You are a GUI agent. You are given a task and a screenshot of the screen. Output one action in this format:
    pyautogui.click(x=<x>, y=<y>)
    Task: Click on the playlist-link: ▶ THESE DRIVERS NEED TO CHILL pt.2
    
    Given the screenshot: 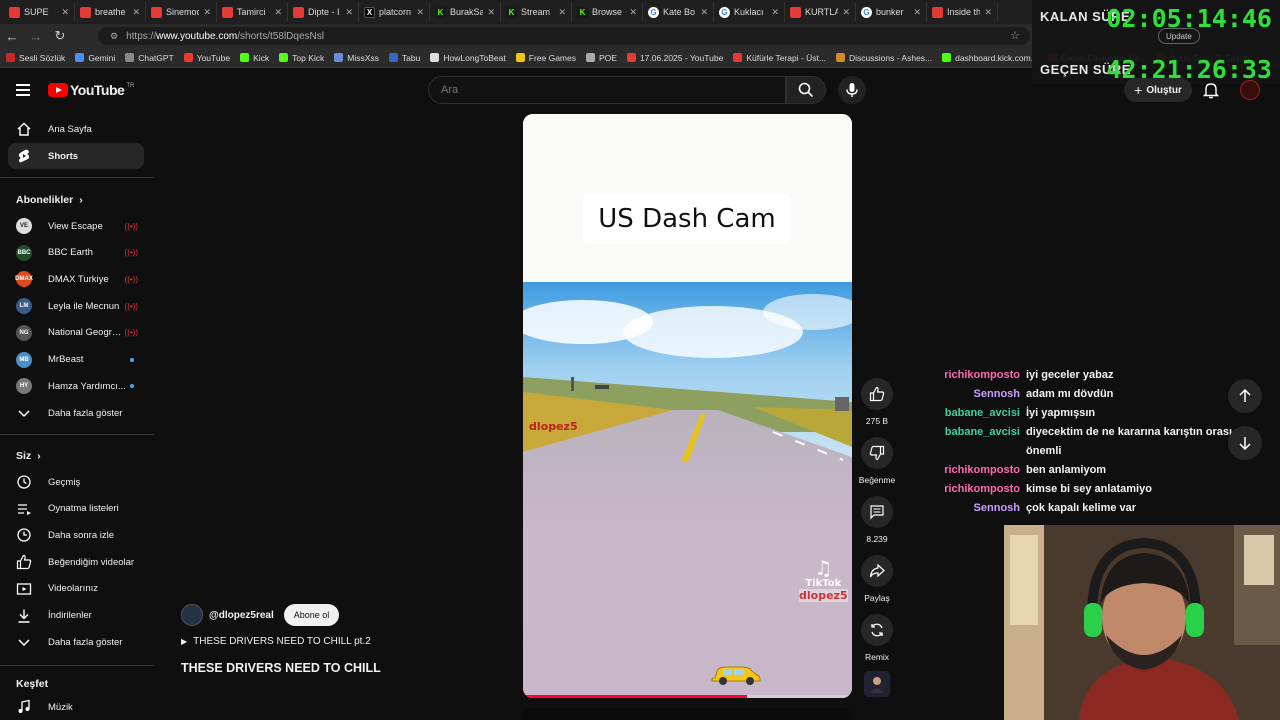 What is the action you would take?
    pyautogui.click(x=341, y=641)
    